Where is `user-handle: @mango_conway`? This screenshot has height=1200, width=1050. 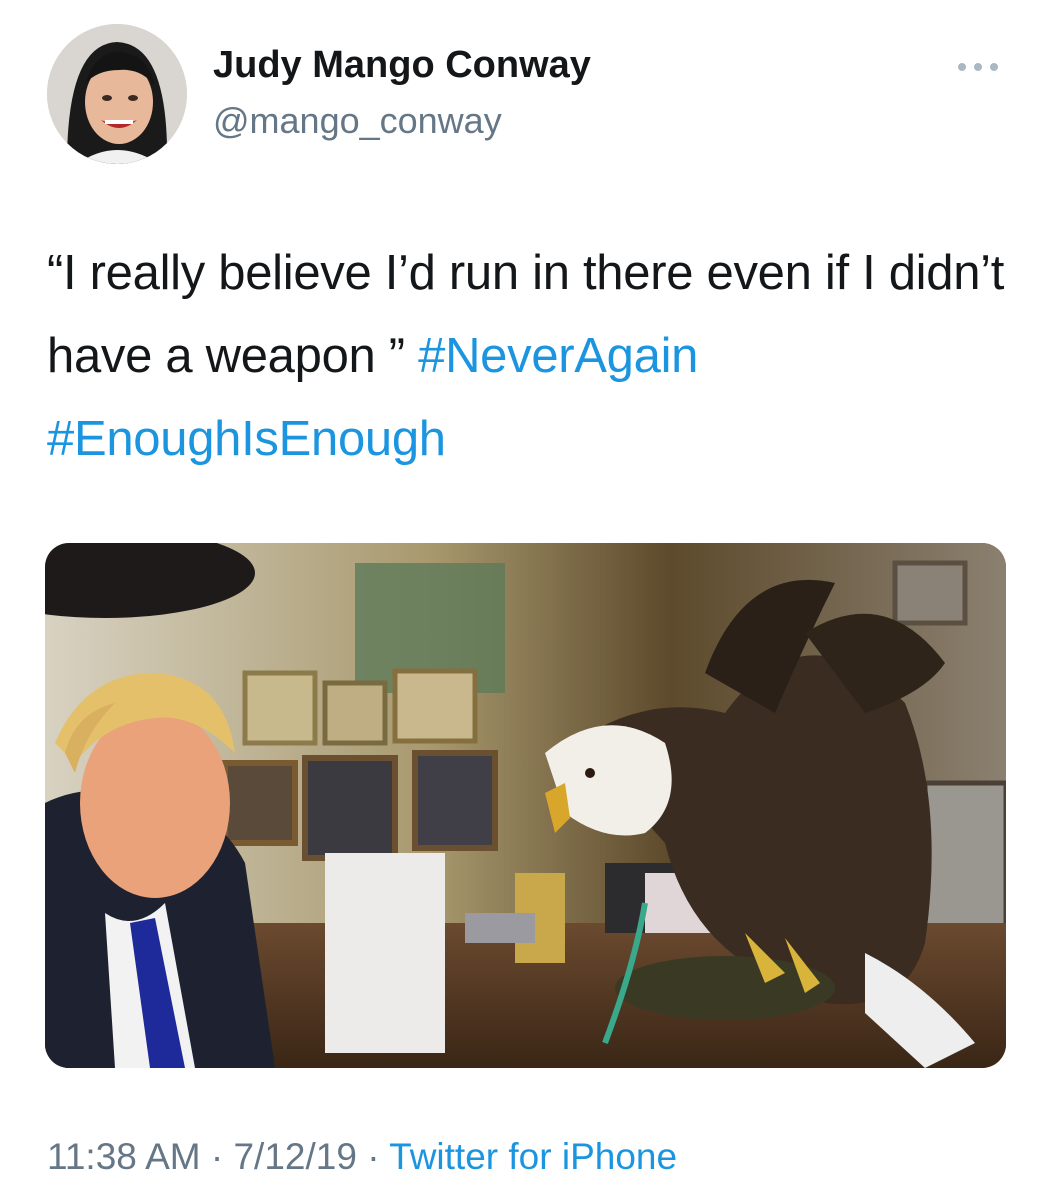
user-handle: @mango_conway is located at coordinates (357, 121).